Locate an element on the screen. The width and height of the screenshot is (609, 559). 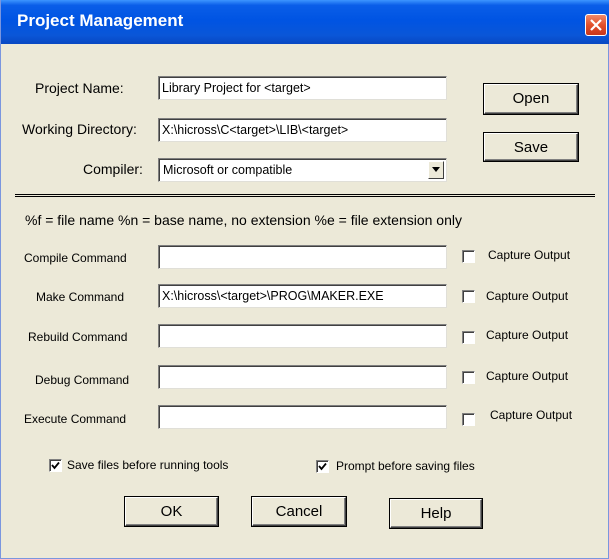
make-command-label: Make Command is located at coordinates (80, 297).